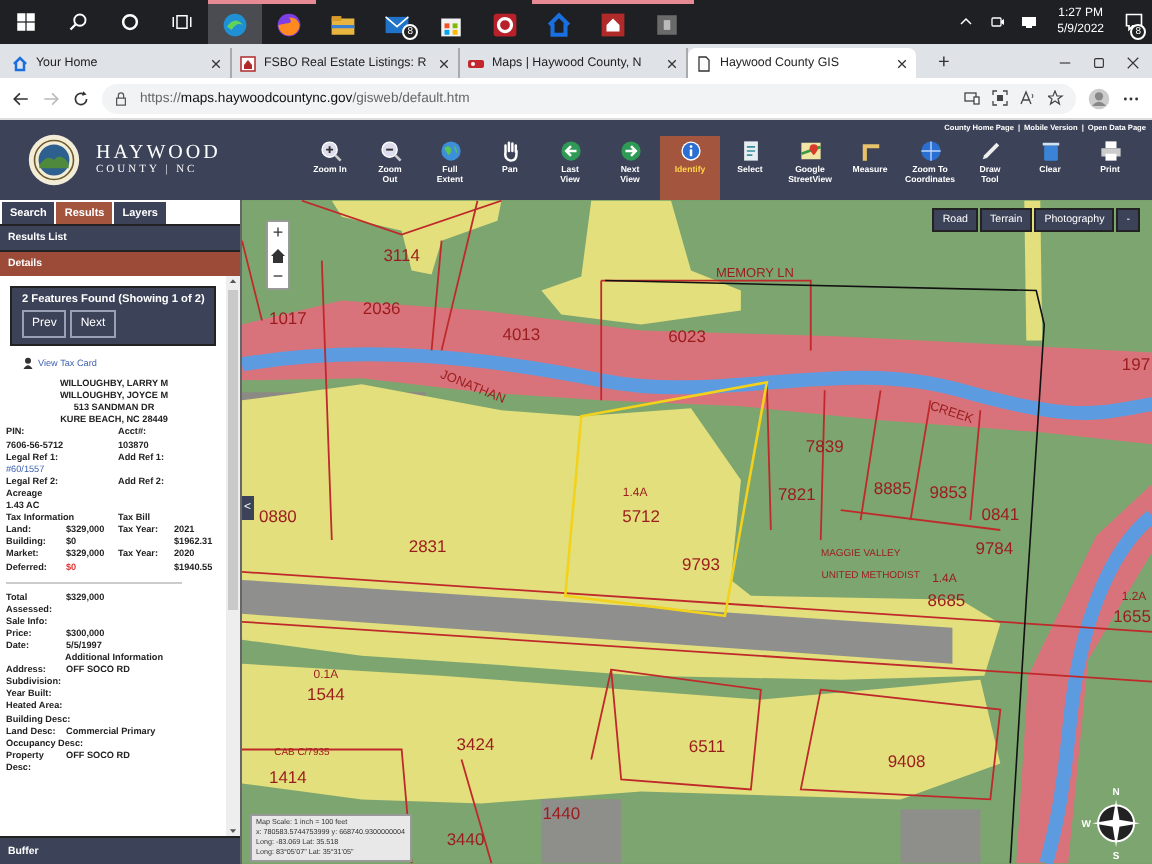 This screenshot has height=864, width=1152. Describe the element at coordinates (1028, 98) in the screenshot. I see `font-size-icon` at that location.